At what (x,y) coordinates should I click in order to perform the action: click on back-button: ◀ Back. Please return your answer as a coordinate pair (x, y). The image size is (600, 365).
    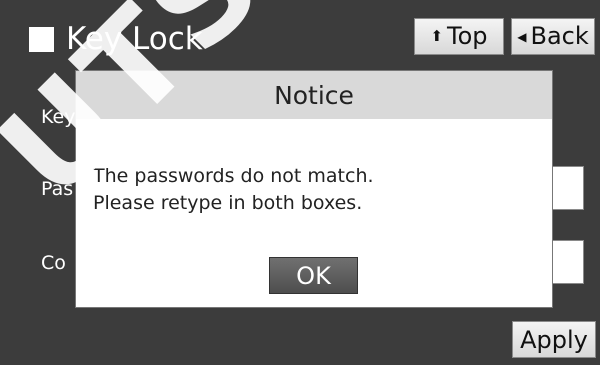
    Looking at the image, I should click on (553, 36).